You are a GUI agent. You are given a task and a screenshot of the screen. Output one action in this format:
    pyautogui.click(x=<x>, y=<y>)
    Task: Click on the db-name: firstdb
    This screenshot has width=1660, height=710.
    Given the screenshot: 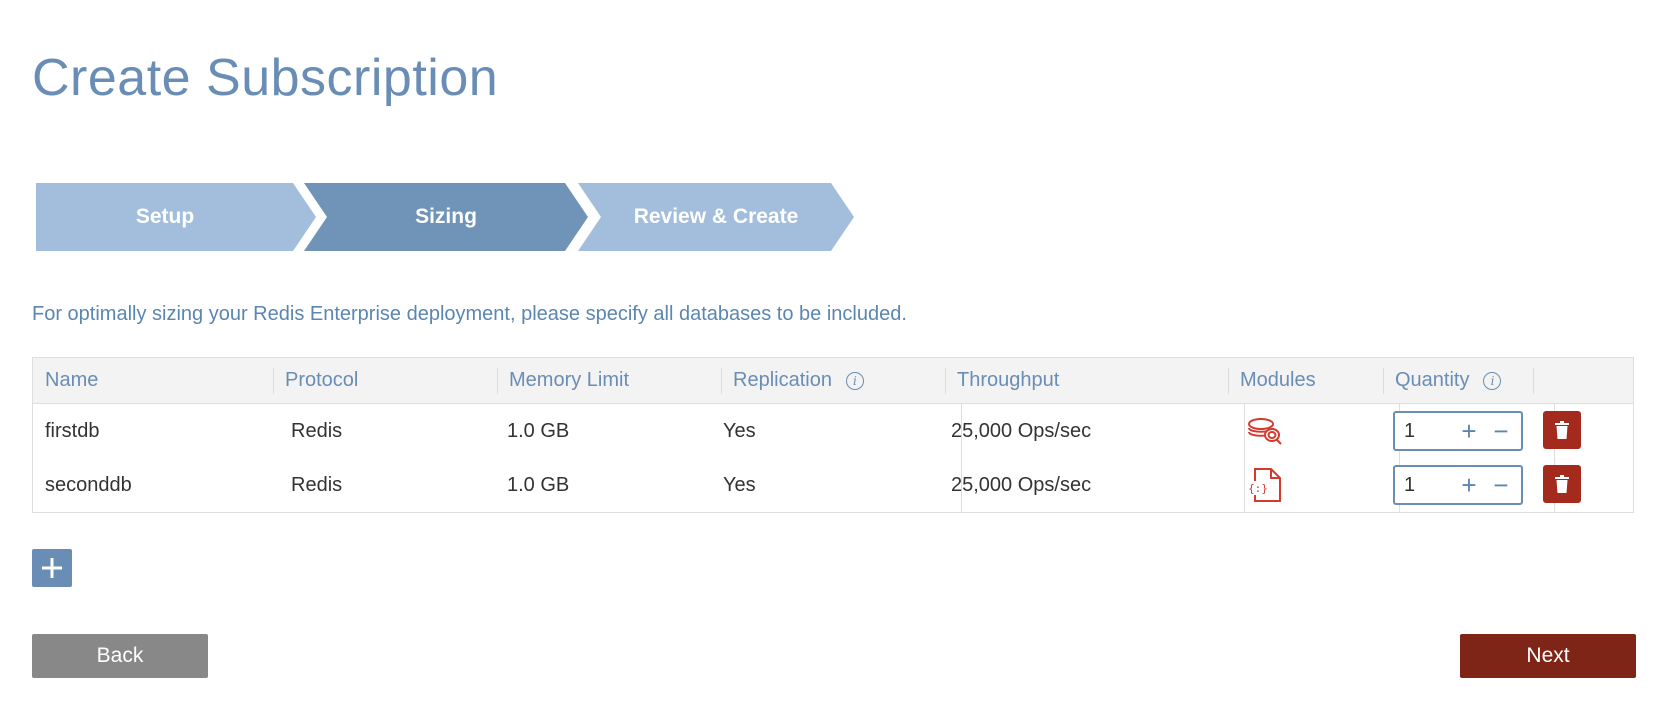 What is the action you would take?
    pyautogui.click(x=72, y=430)
    